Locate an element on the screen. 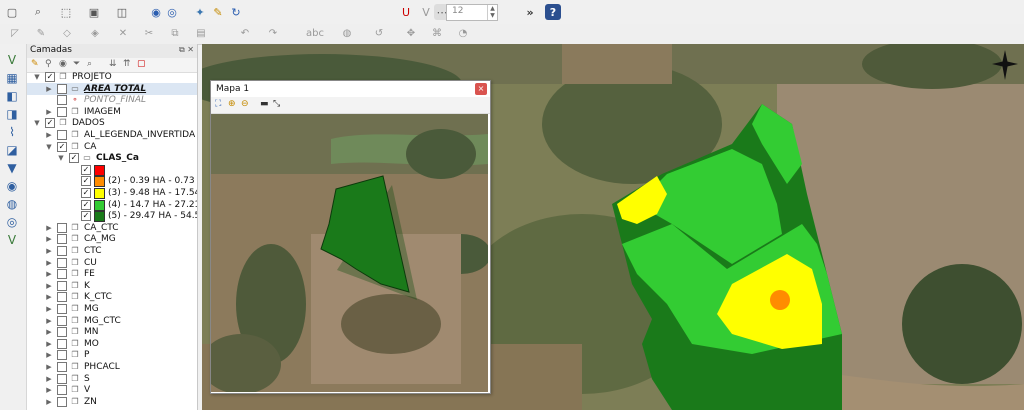 This screenshot has width=1024, height=410. undo-icon: ↶ is located at coordinates (245, 33).